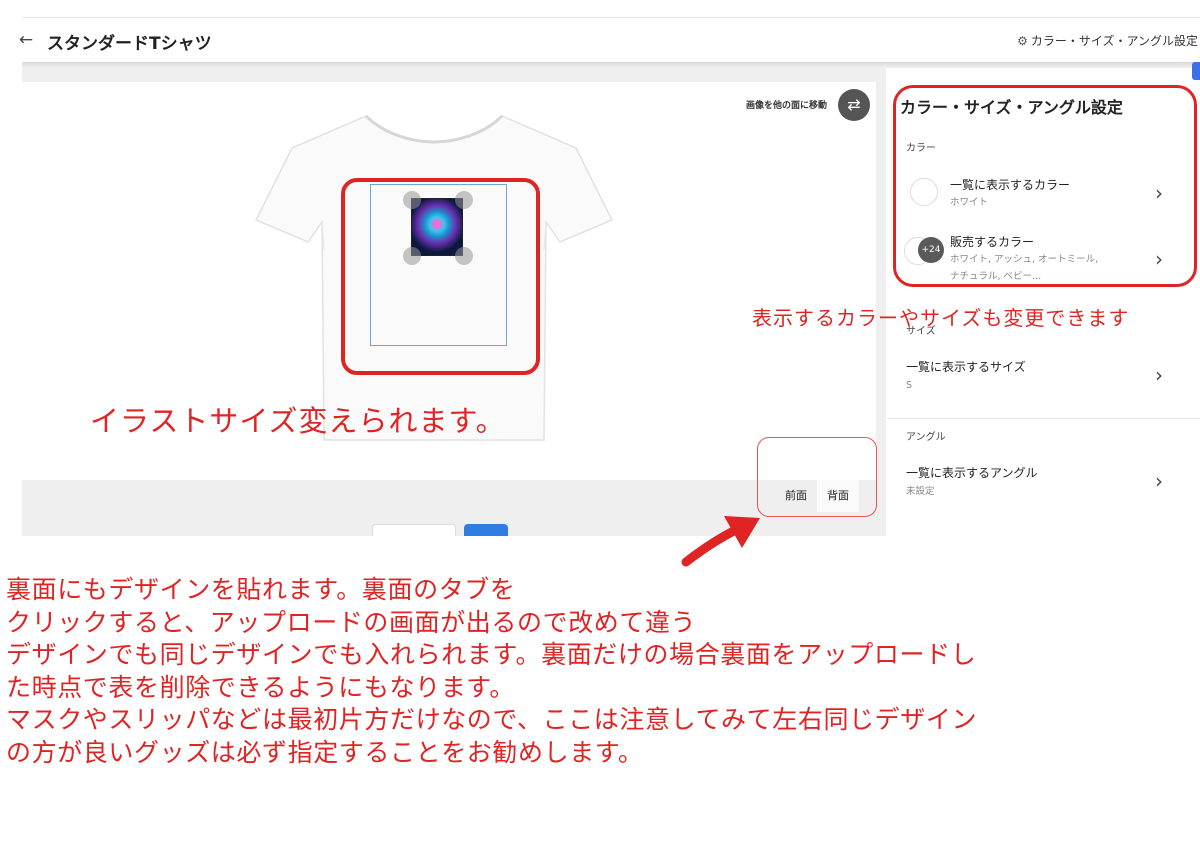  I want to click on annotation-color-size: 表示するカラーやサイズも変更できます, so click(941, 318).